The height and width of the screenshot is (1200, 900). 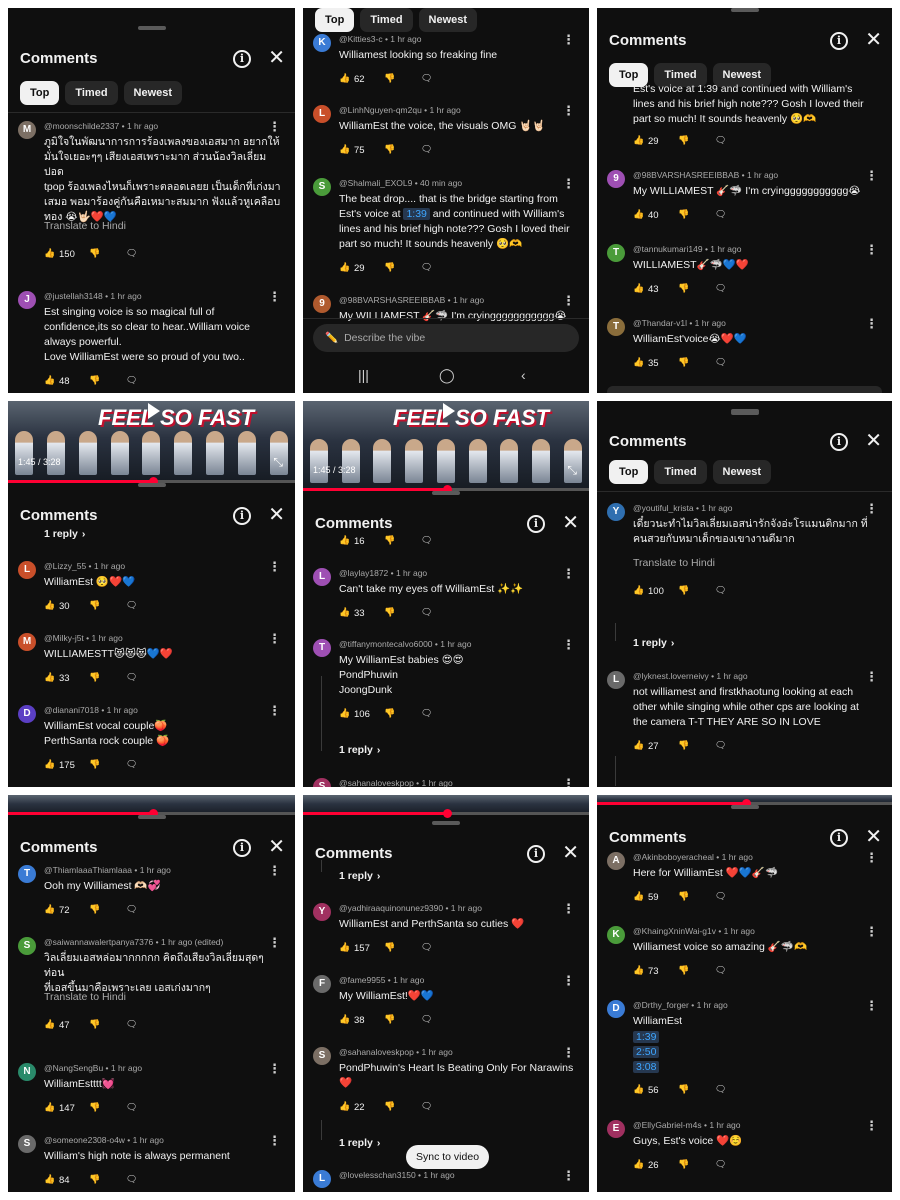 What do you see at coordinates (104, 1140) in the screenshot?
I see `comment-author-time: @someone2308-o4w • 1 hr ago` at bounding box center [104, 1140].